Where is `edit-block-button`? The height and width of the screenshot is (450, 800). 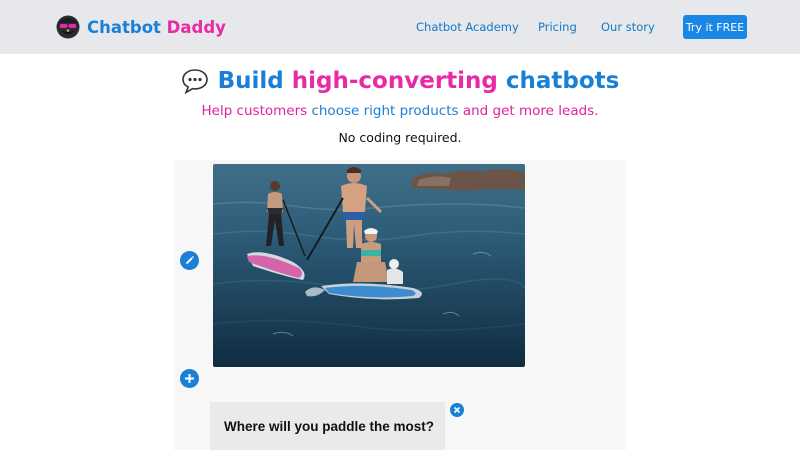
edit-block-button is located at coordinates (189, 260).